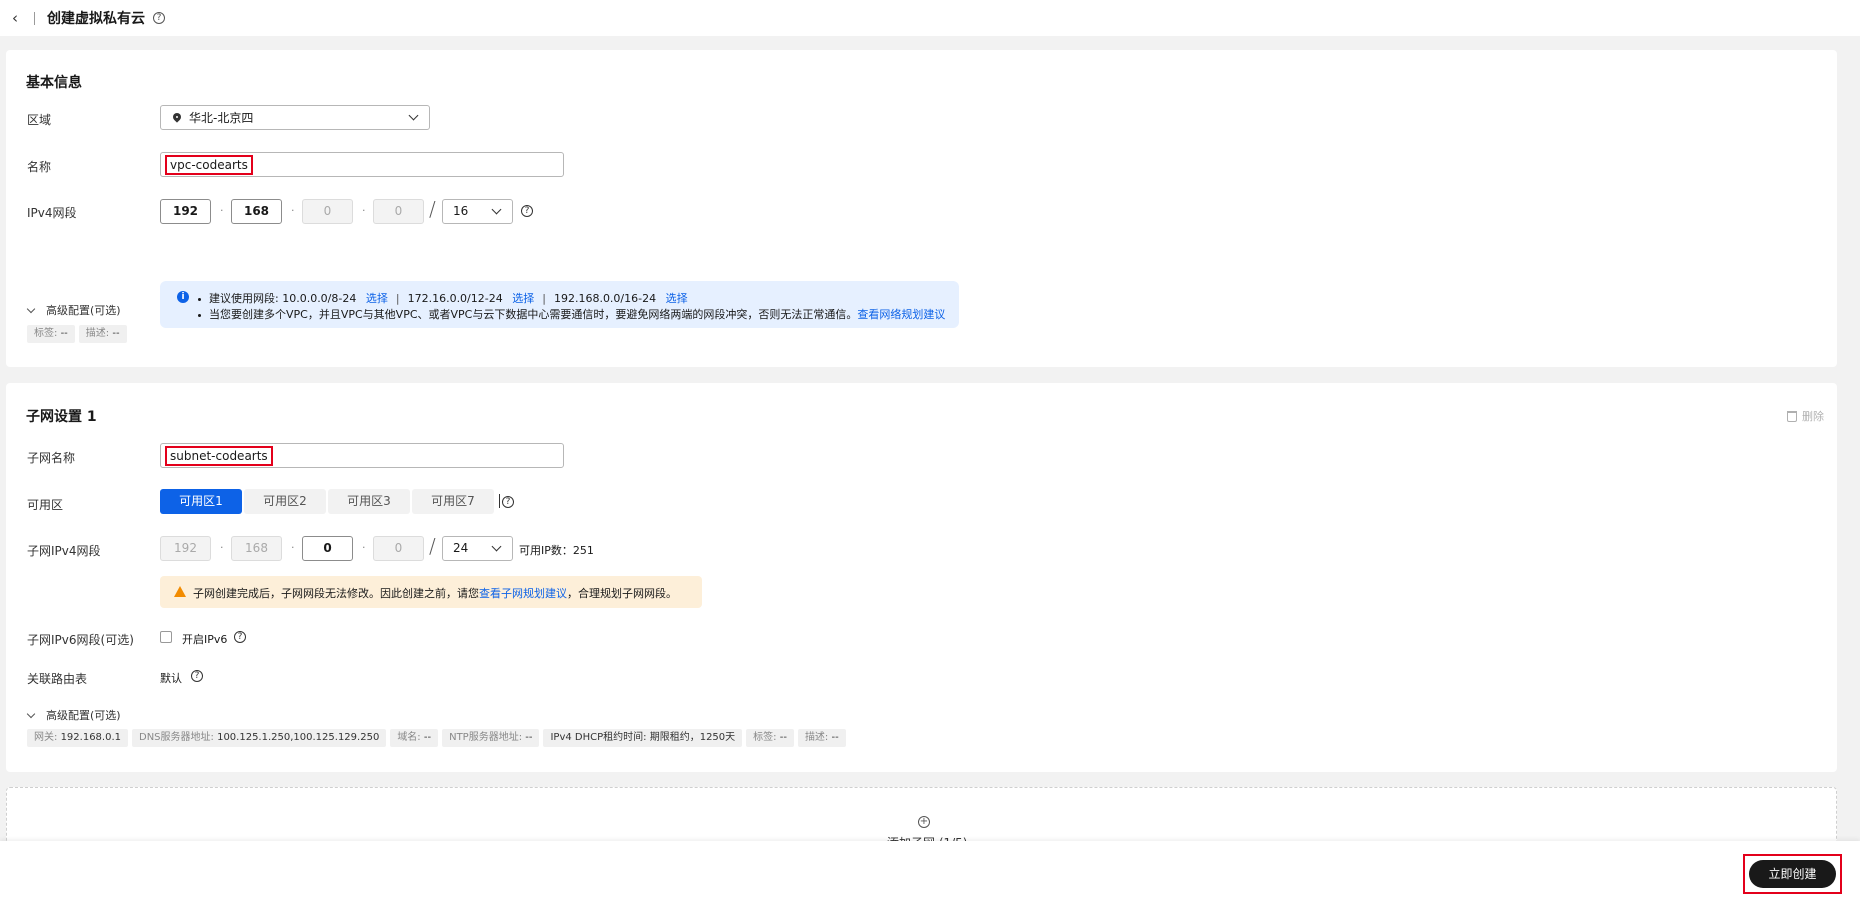 Image resolution: width=1860 pixels, height=899 pixels. What do you see at coordinates (64, 551) in the screenshot?
I see `subnet-ipv4-label: 子网IPv4网段` at bounding box center [64, 551].